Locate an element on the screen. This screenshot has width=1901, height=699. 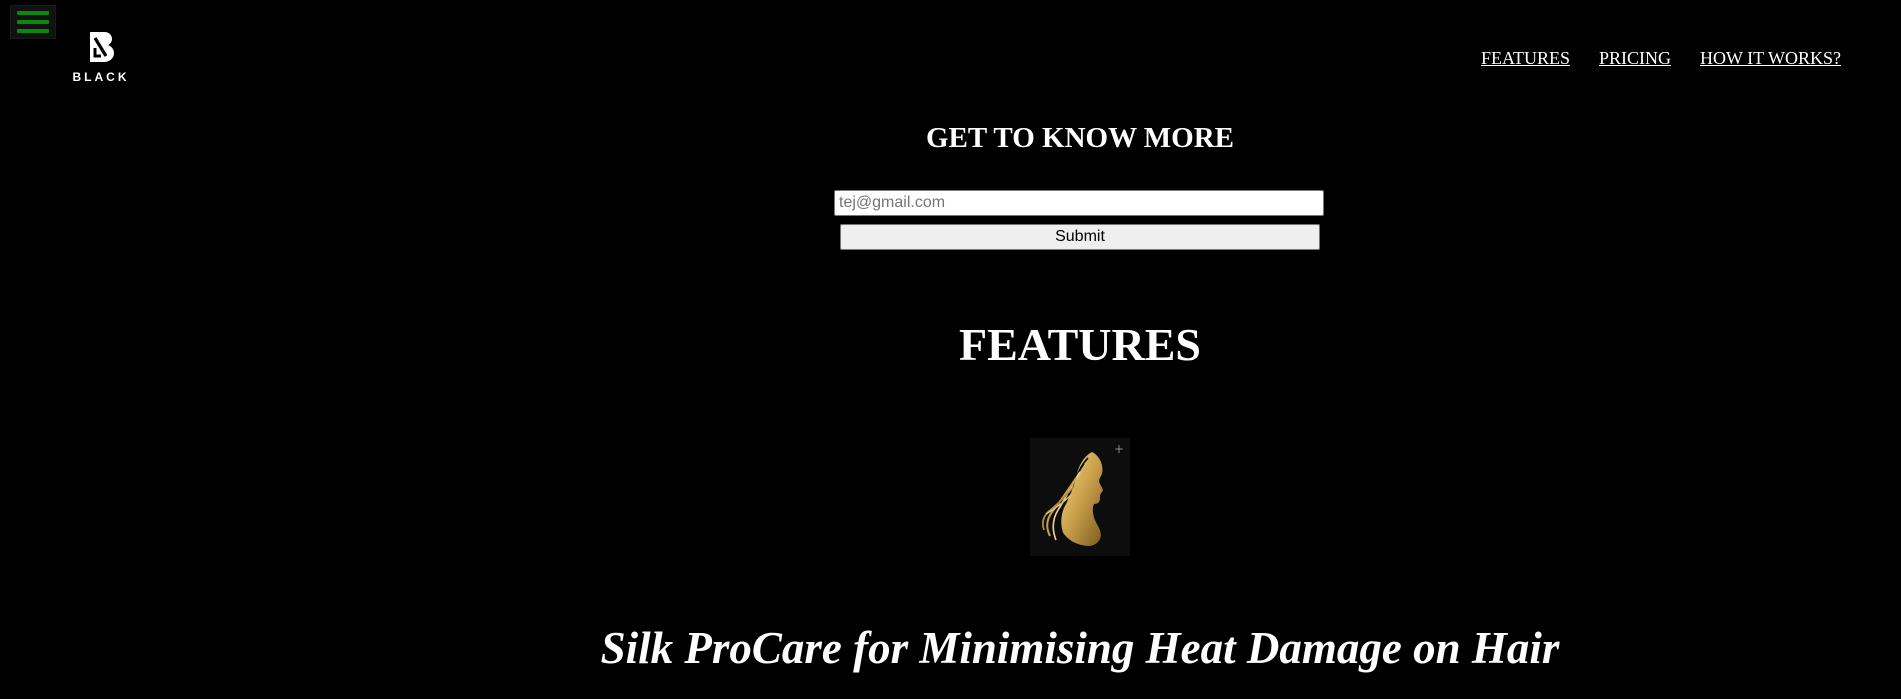
nav-link-features: FEATURES is located at coordinates (1525, 58).